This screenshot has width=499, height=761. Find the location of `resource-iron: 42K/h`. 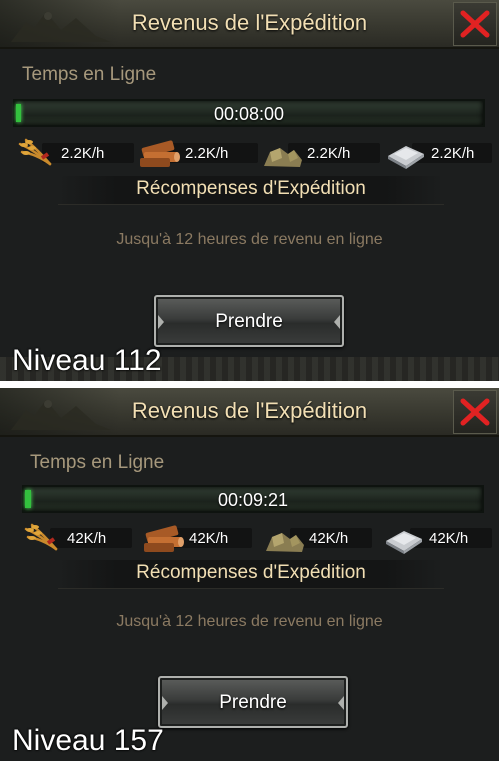

resource-iron: 42K/h is located at coordinates (425, 538).